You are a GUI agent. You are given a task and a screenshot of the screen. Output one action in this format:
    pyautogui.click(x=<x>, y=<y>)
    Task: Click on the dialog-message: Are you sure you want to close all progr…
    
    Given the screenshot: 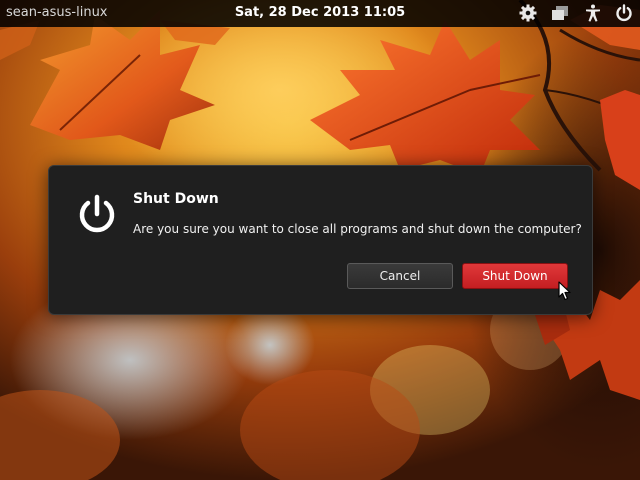 What is the action you would take?
    pyautogui.click(x=357, y=229)
    